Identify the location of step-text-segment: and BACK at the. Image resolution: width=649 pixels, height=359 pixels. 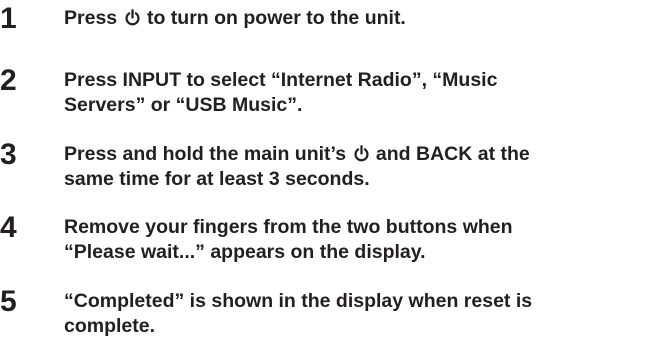
(450, 154).